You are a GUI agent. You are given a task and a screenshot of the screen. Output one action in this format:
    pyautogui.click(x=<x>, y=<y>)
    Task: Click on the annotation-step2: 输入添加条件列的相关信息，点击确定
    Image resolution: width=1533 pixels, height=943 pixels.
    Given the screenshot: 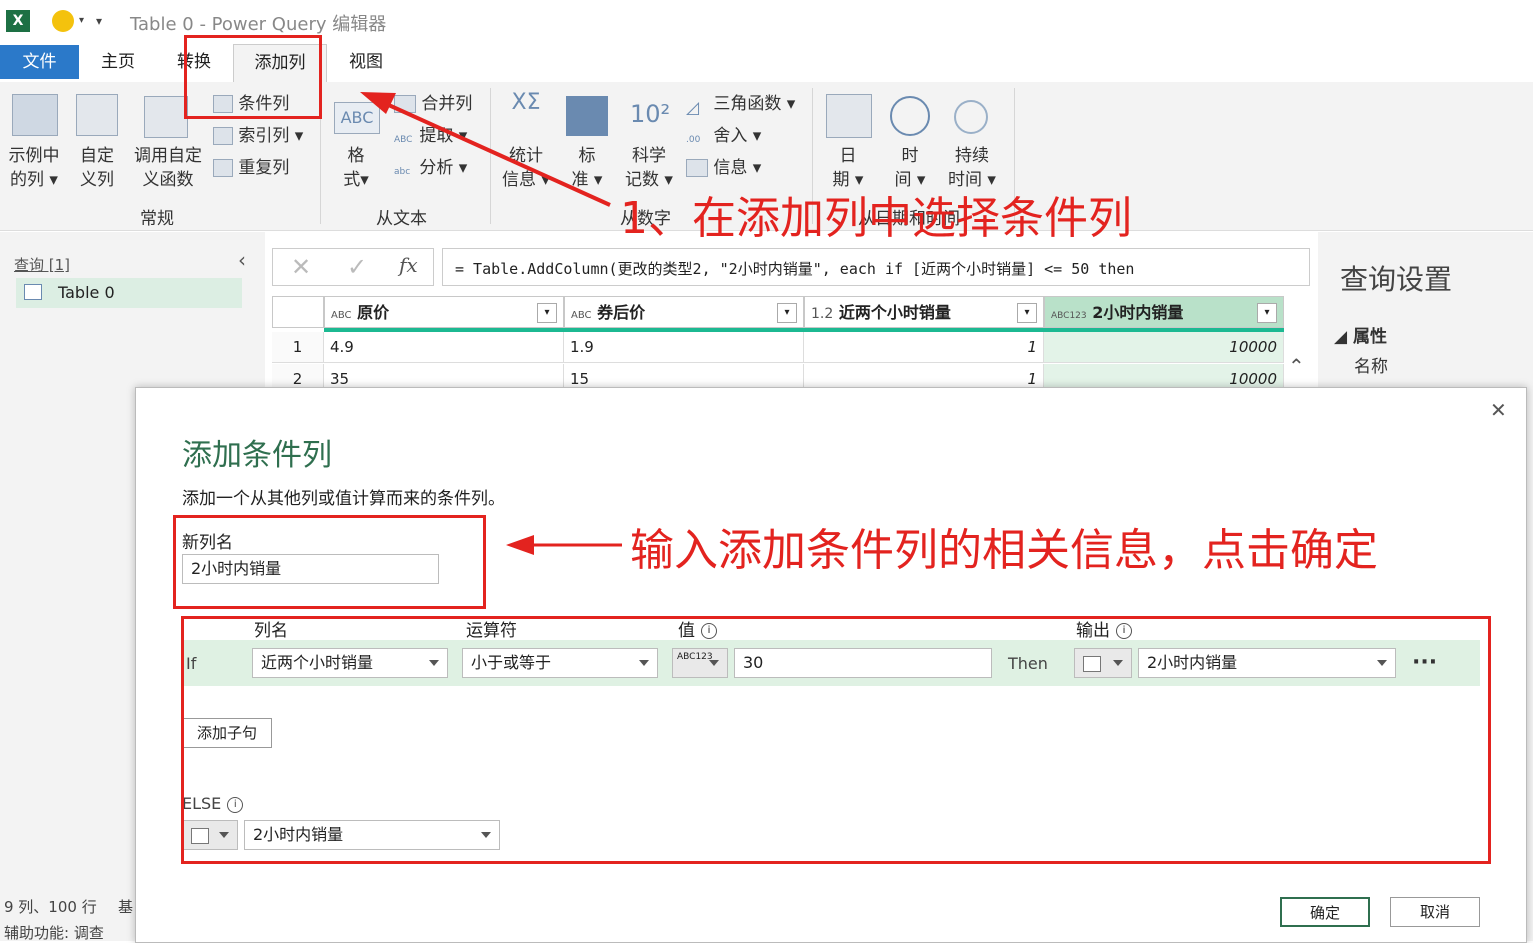 What is the action you would take?
    pyautogui.click(x=1004, y=550)
    